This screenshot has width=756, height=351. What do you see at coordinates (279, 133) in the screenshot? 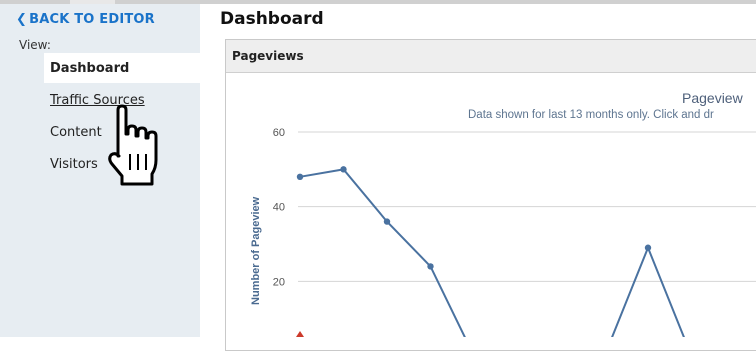
I see `y-tick-label: 60` at bounding box center [279, 133].